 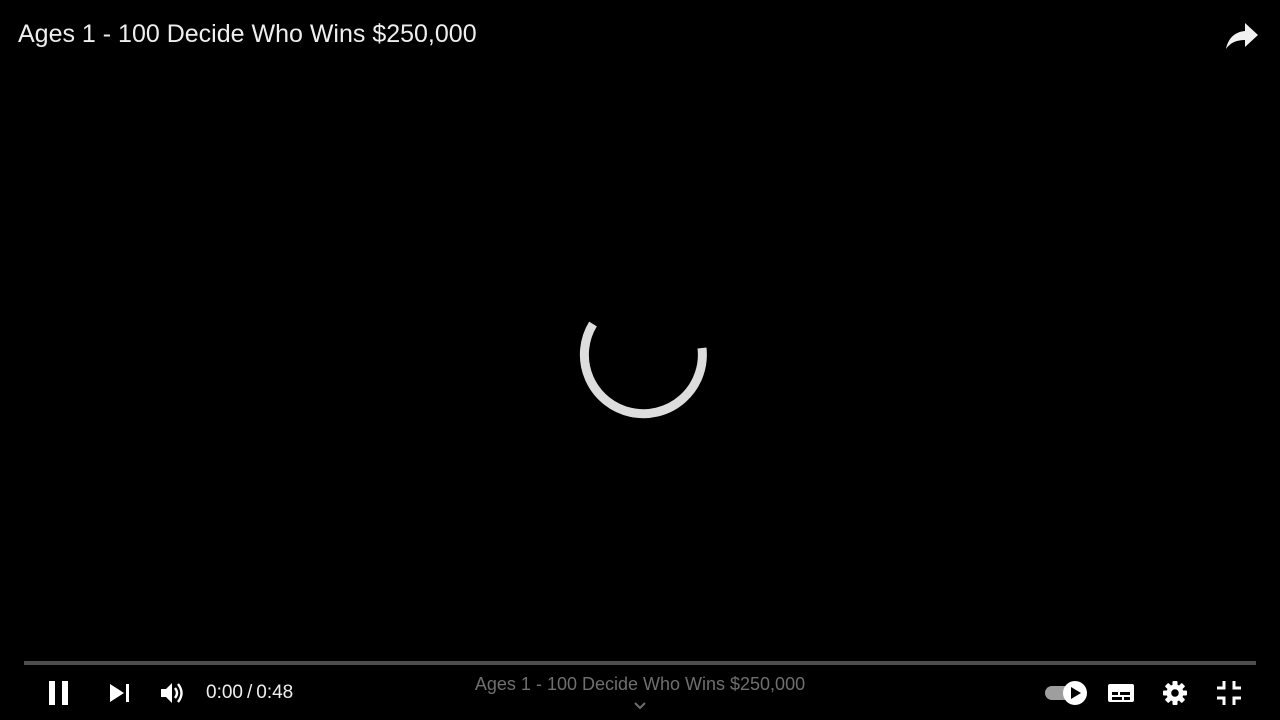 I want to click on share-button, so click(x=1242, y=36).